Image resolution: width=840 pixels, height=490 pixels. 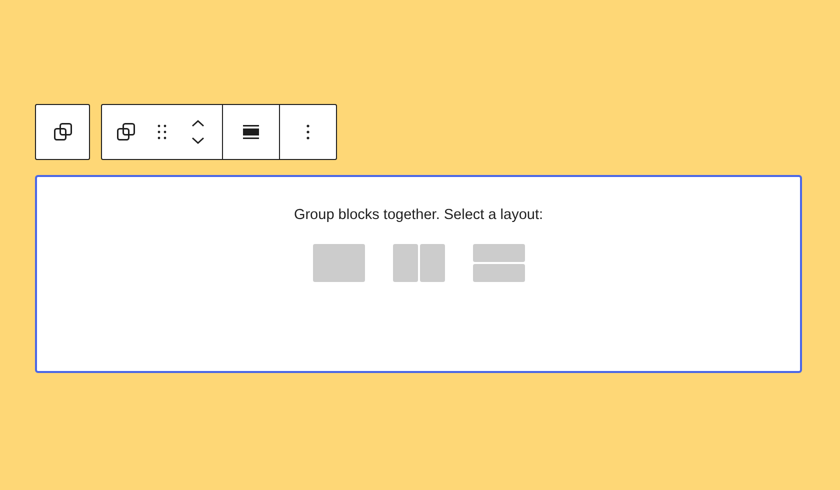 What do you see at coordinates (338, 263) in the screenshot?
I see `single-layout-button` at bounding box center [338, 263].